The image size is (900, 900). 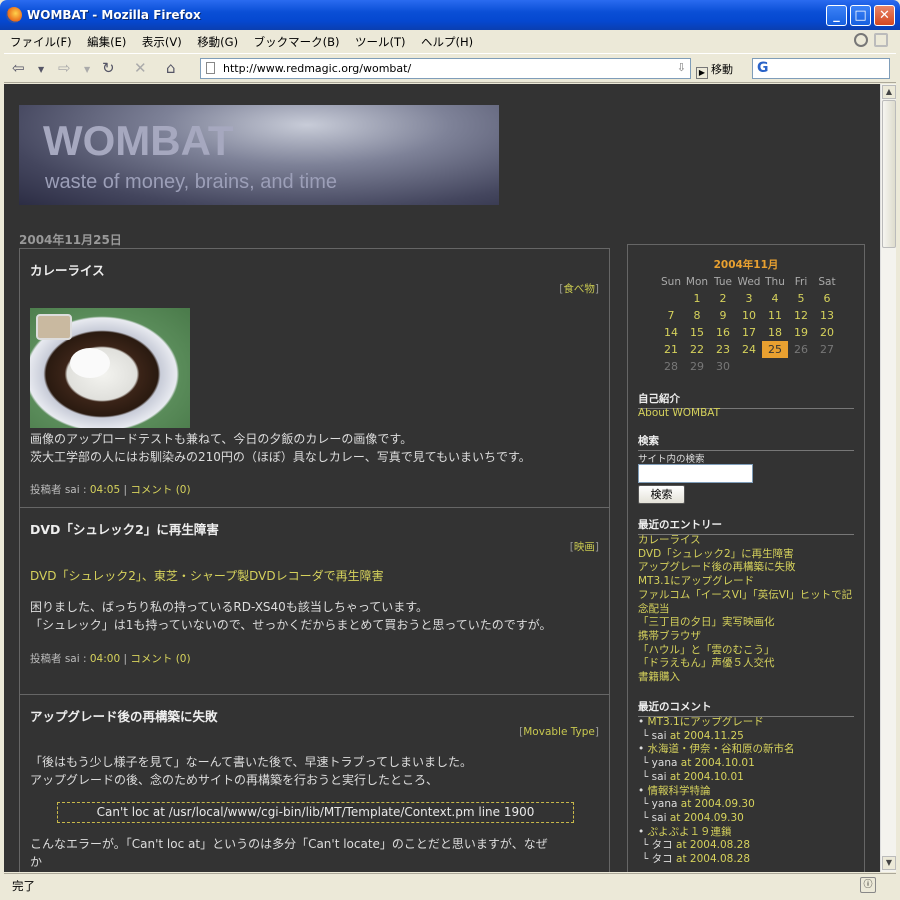 I want to click on reload-icon: ↻, so click(x=108, y=68).